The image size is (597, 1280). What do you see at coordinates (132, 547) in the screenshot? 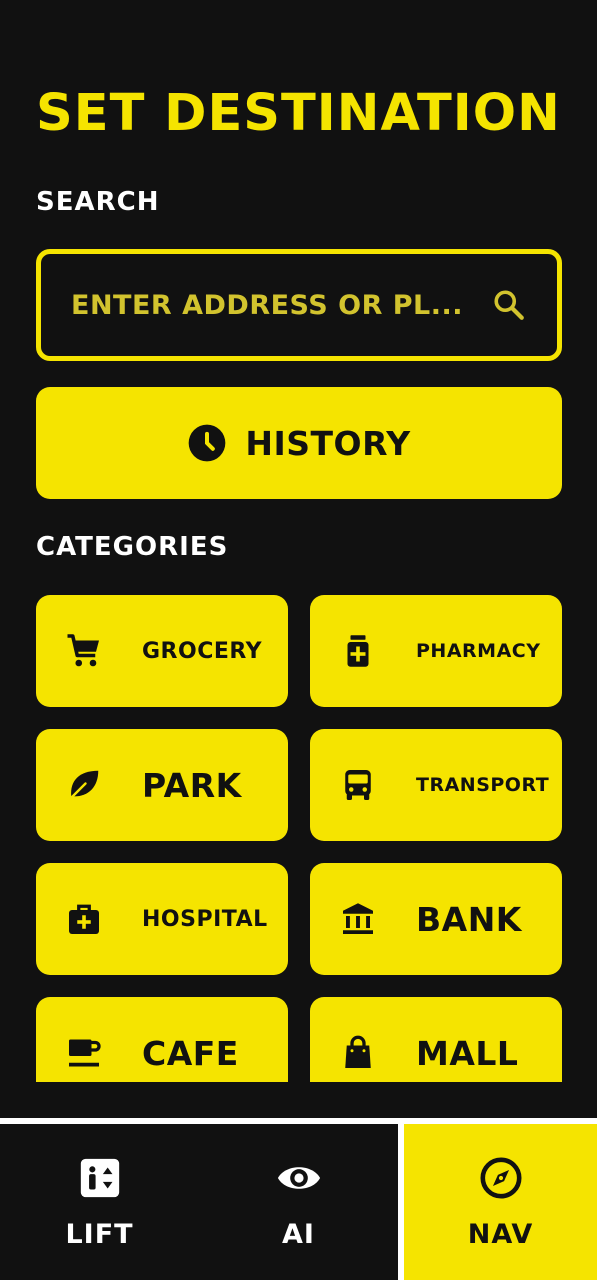
I see `categories-section-label: CATEGORIES` at bounding box center [132, 547].